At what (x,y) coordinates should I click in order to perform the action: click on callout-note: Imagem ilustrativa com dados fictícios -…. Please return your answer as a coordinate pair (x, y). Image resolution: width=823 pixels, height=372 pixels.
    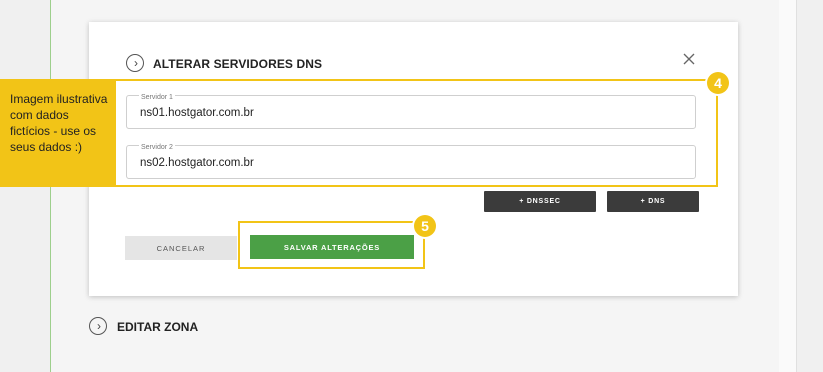
    Looking at the image, I should click on (57, 133).